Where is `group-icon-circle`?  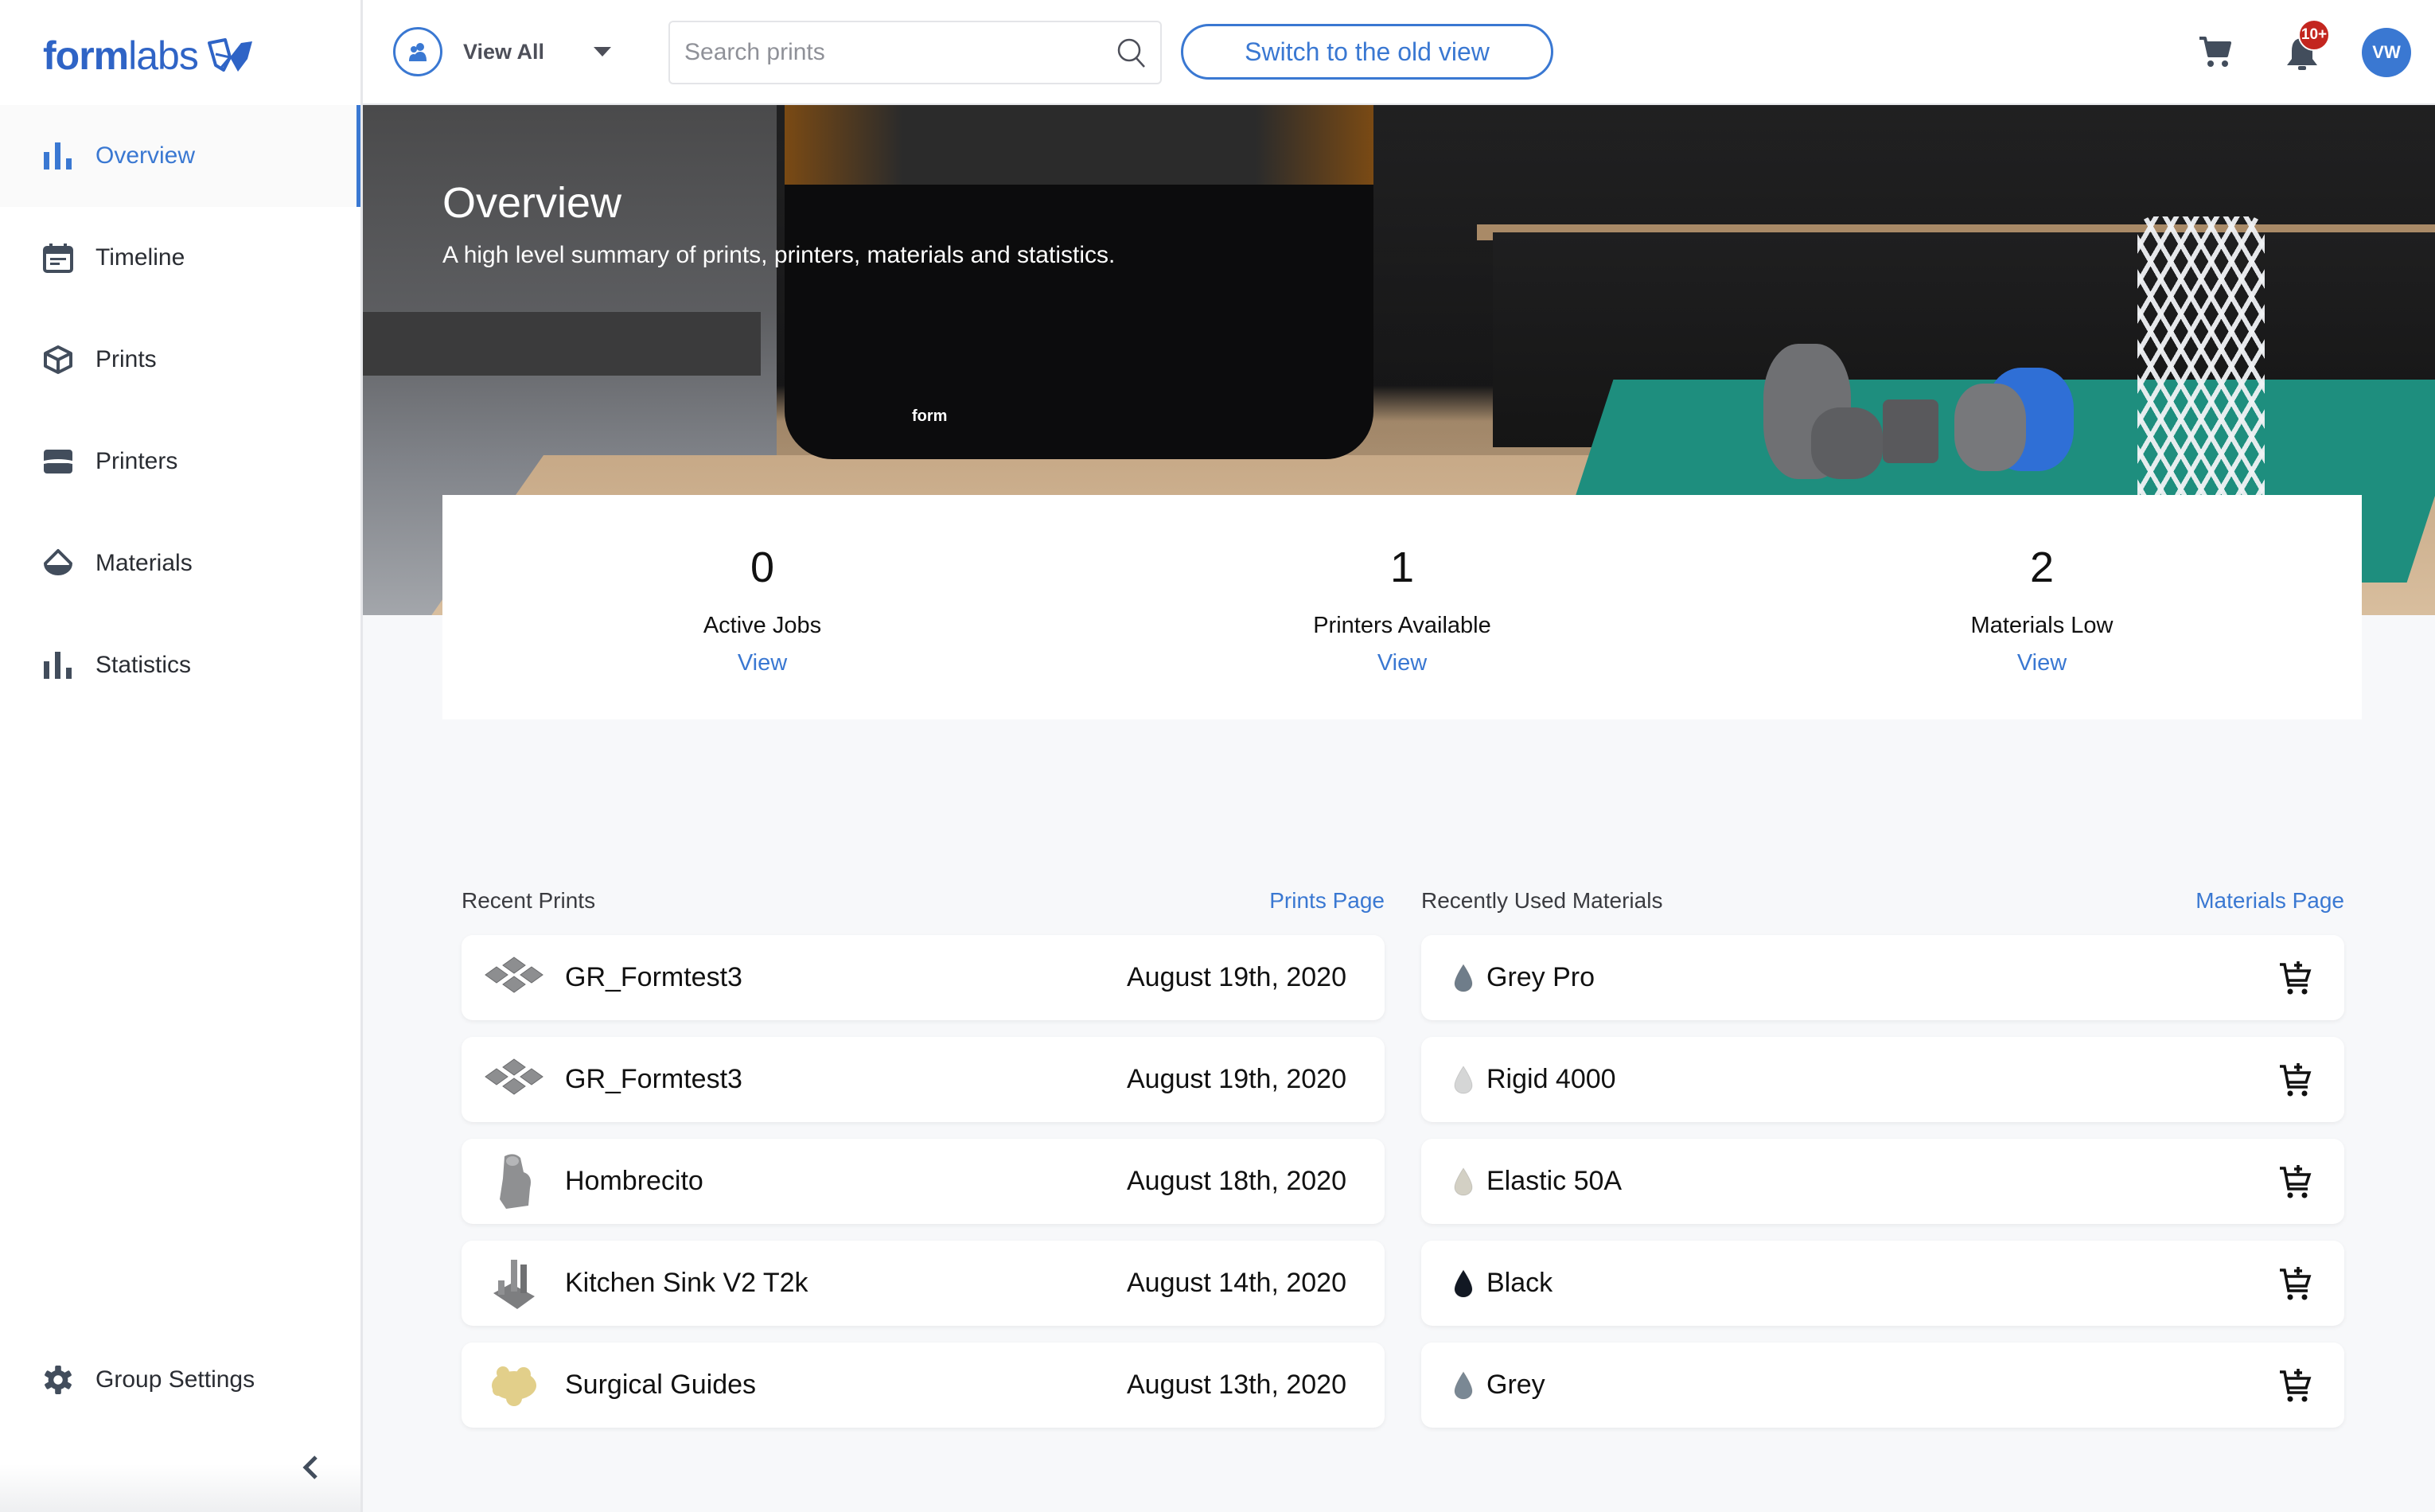 group-icon-circle is located at coordinates (417, 51).